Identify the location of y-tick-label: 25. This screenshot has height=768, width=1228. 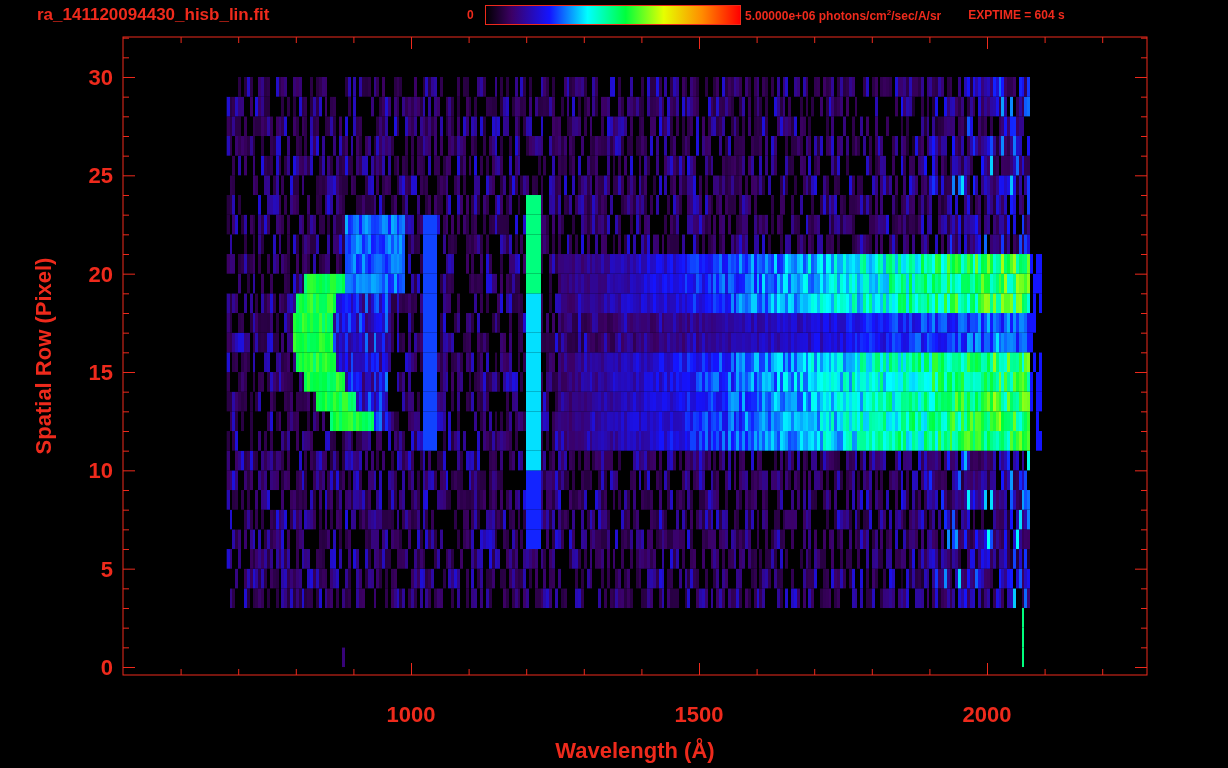
(100, 176).